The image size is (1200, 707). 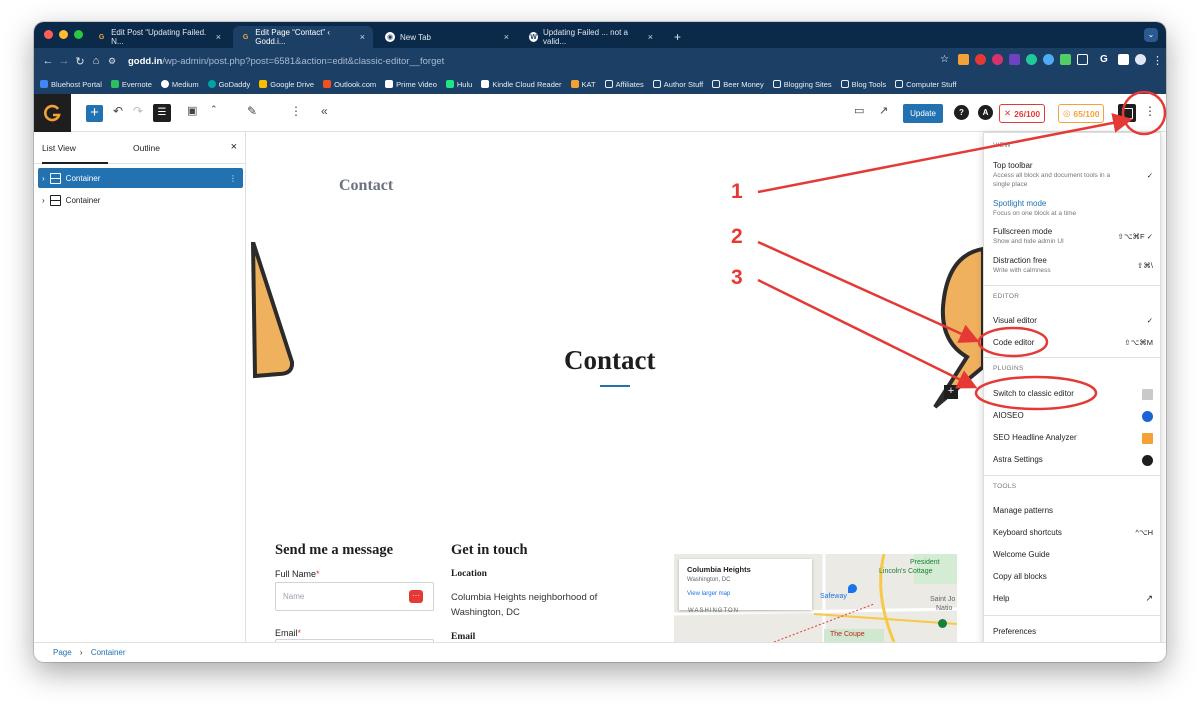 What do you see at coordinates (112, 61) in the screenshot?
I see `site-info-icon: ⚙` at bounding box center [112, 61].